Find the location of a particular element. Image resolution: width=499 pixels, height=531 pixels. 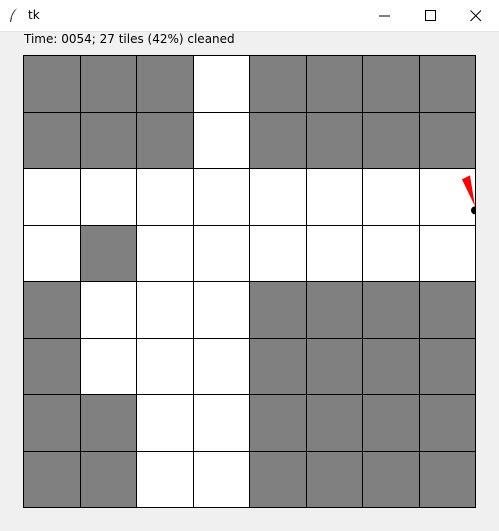

close-icon is located at coordinates (476, 16).